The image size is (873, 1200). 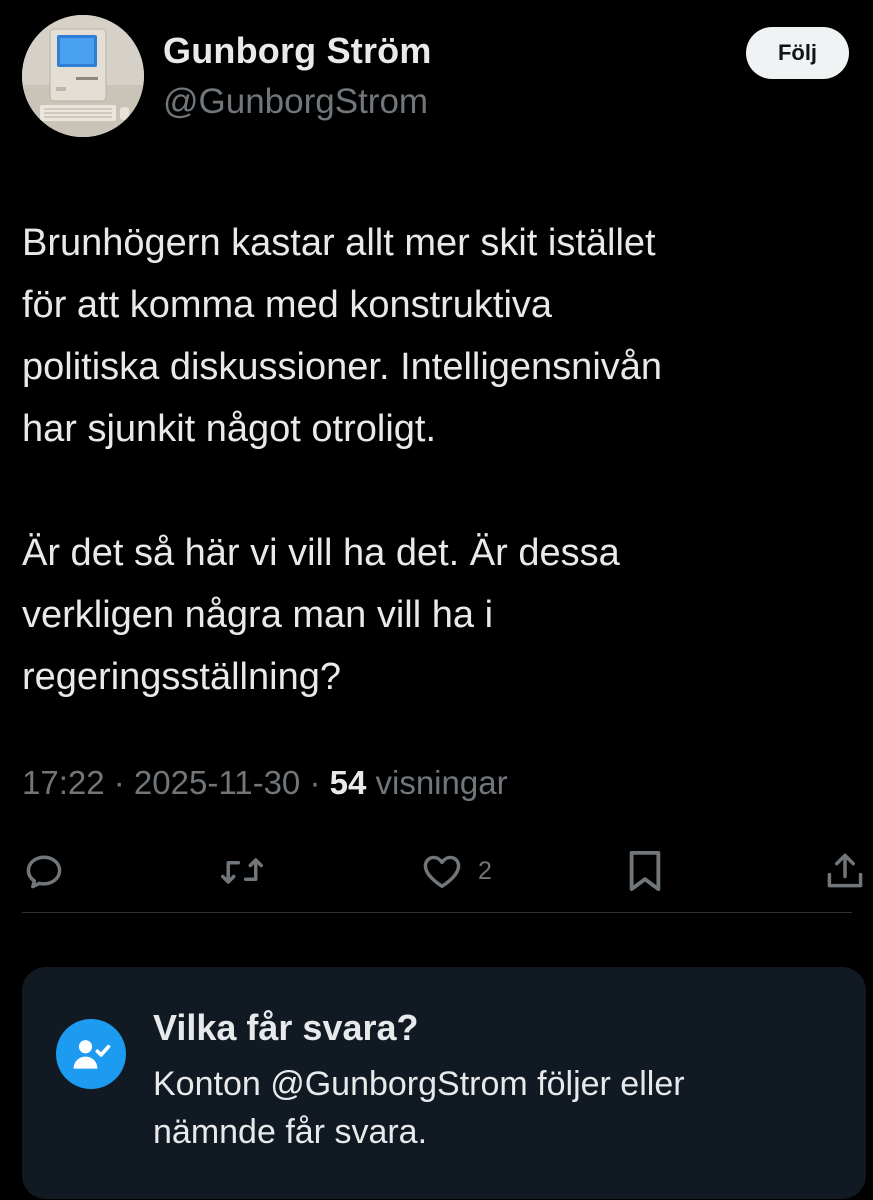 I want to click on tweet-date: 2025-11-30, so click(x=217, y=782).